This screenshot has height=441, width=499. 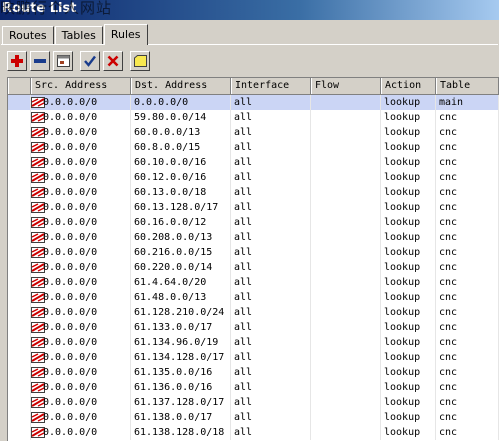 I want to click on tab-bar: Routes Tables Rules, so click(x=75, y=34).